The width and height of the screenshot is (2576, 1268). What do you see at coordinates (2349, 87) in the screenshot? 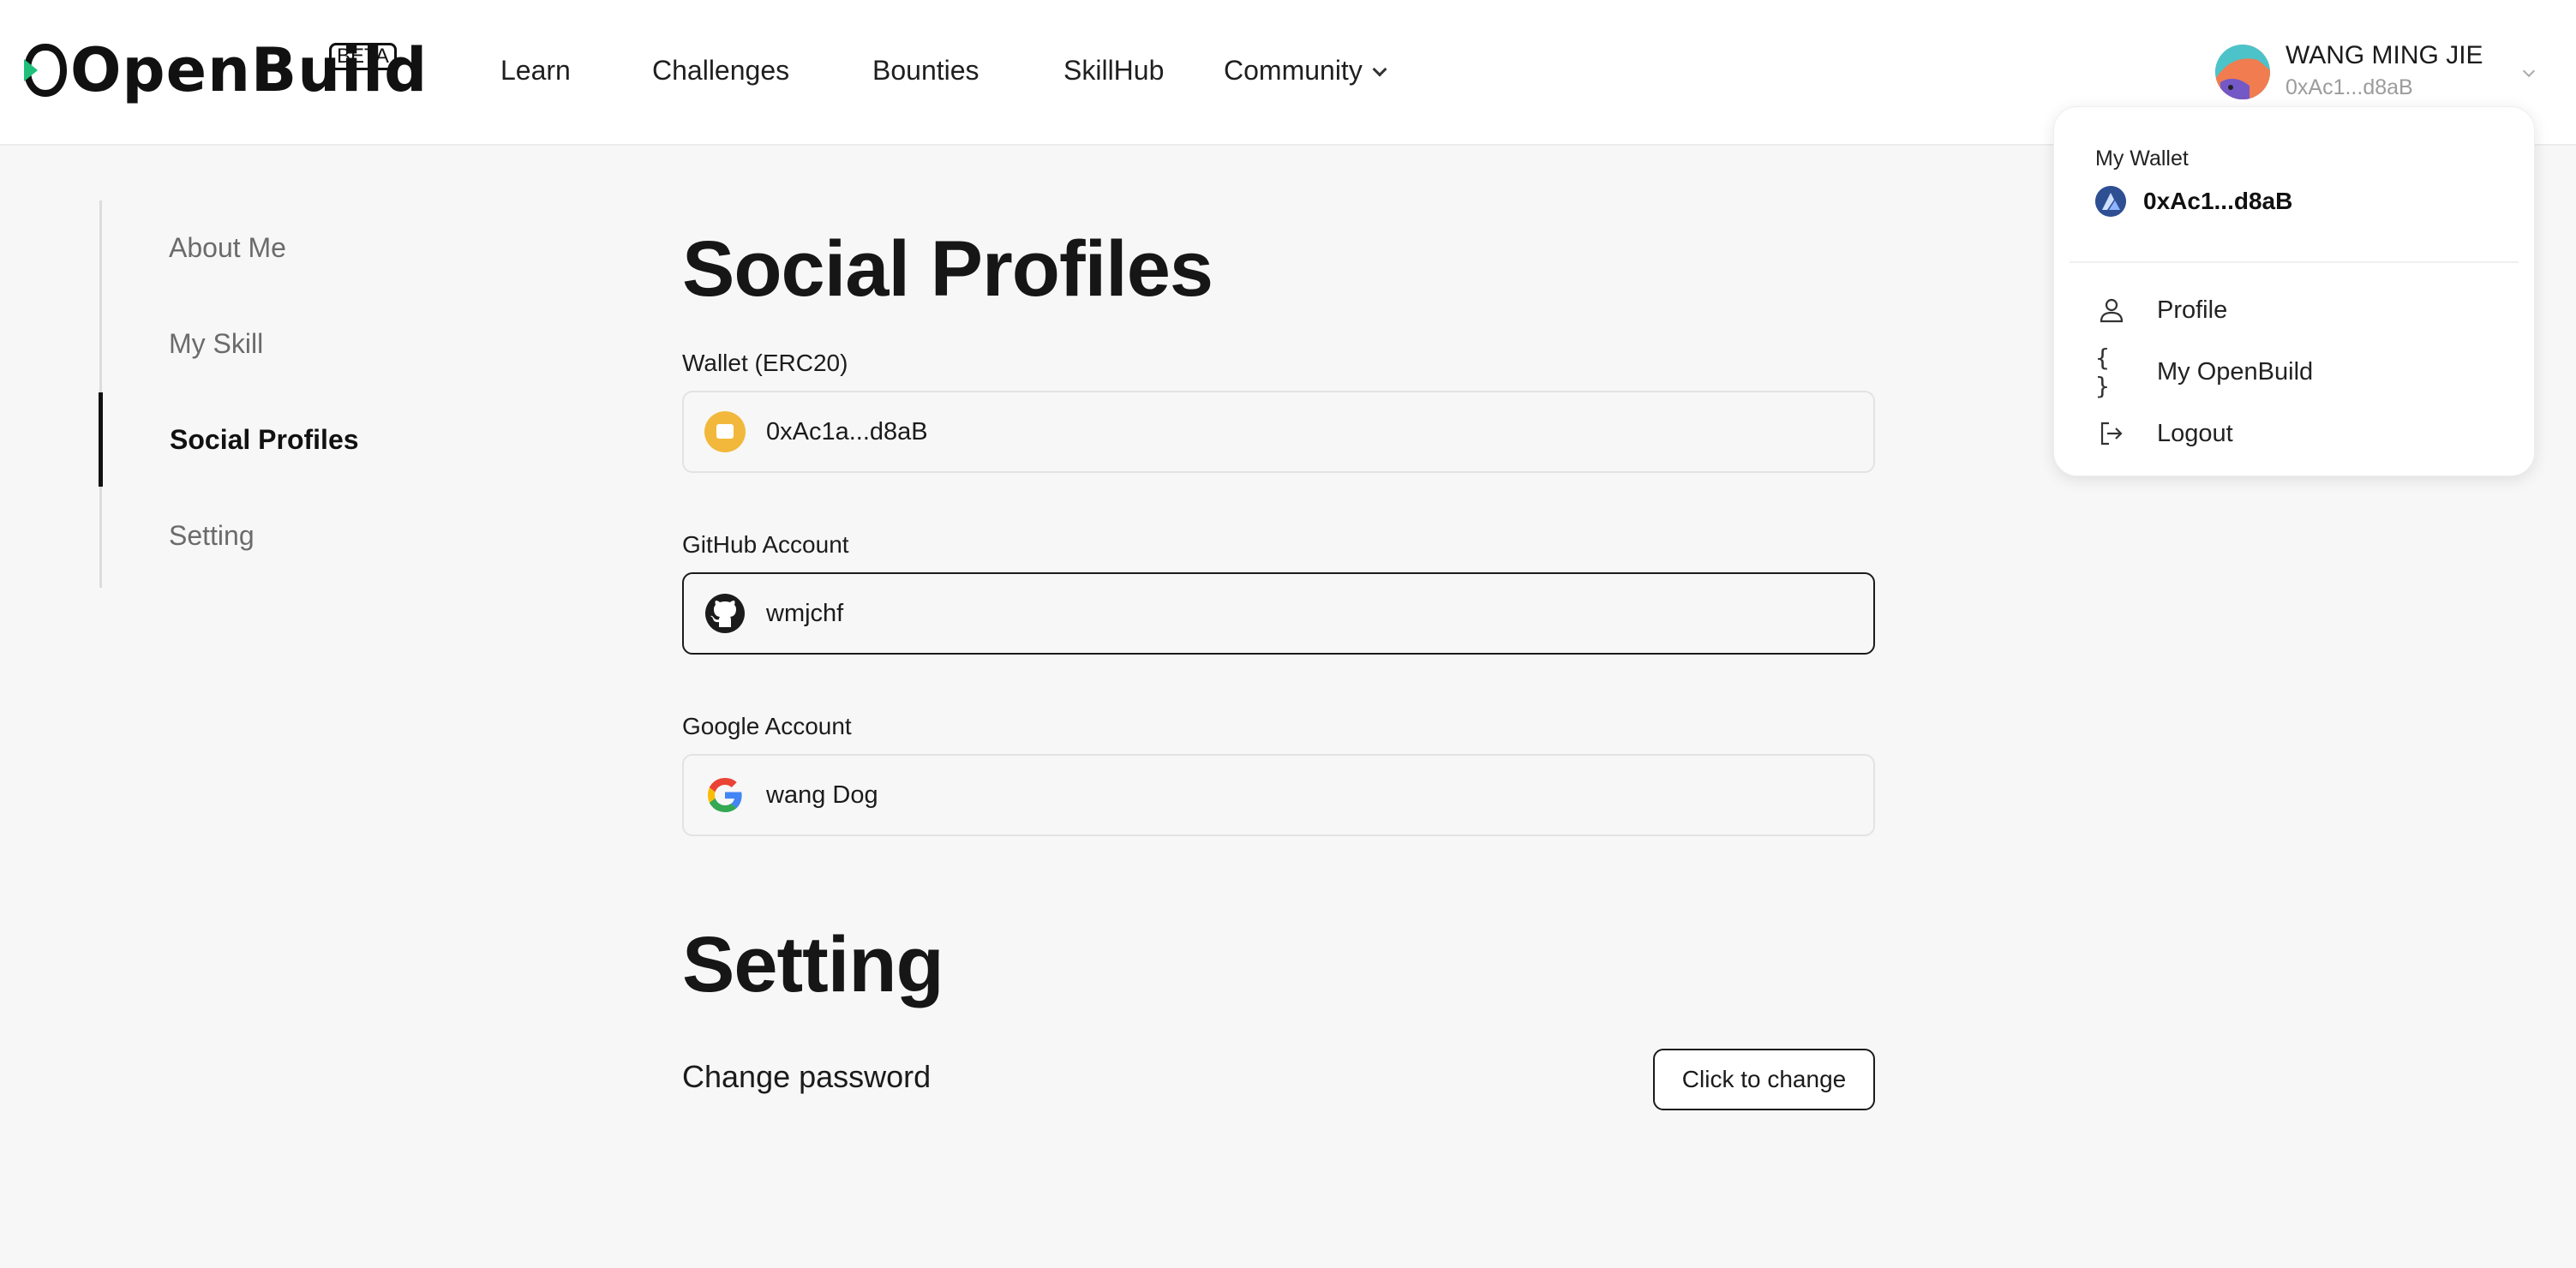
I see `user-address: 0xAc1...d8aB` at bounding box center [2349, 87].